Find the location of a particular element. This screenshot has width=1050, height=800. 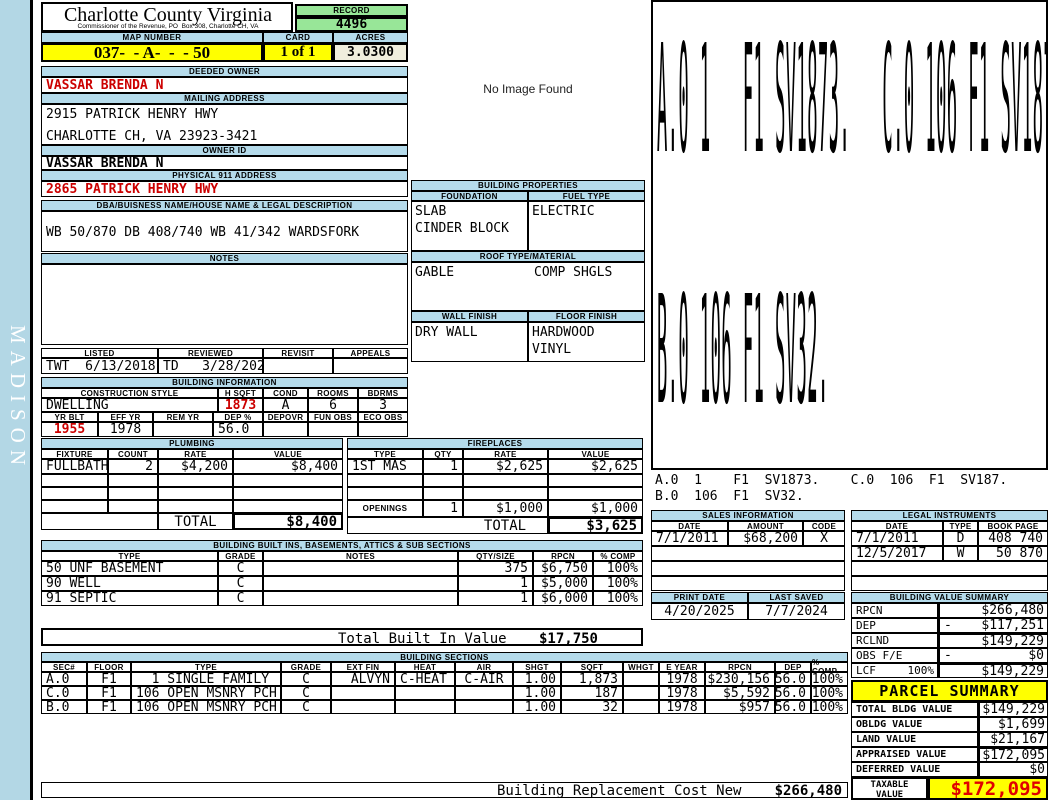

fp-total-label: TOTAL is located at coordinates (505, 525).